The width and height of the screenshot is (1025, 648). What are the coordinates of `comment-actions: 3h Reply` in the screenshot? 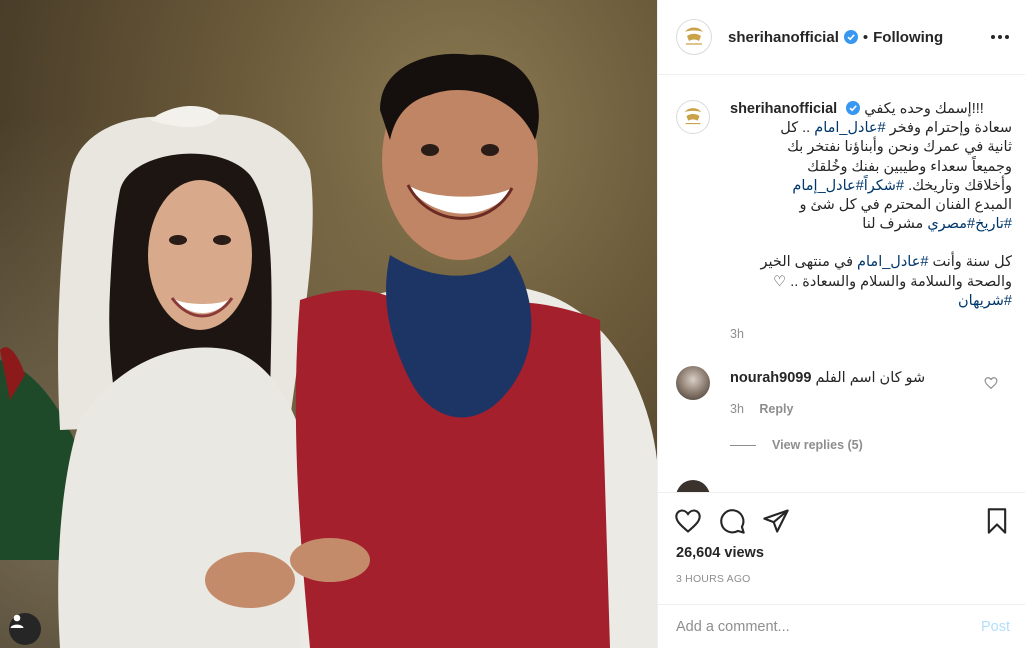 It's located at (761, 409).